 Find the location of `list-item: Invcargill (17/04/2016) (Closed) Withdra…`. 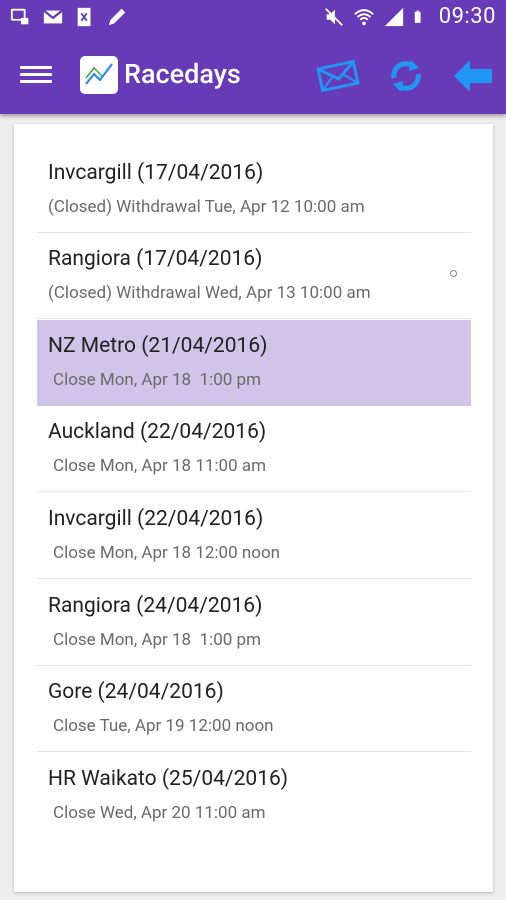

list-item: Invcargill (17/04/2016) (Closed) Withdra… is located at coordinates (254, 190).